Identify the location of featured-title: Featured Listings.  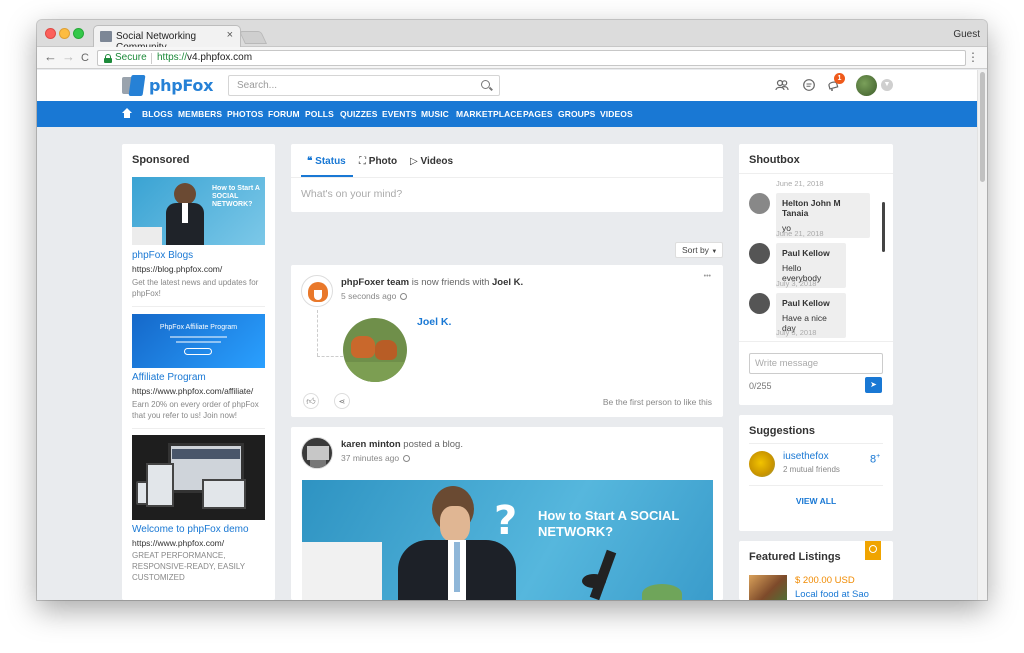
(795, 557).